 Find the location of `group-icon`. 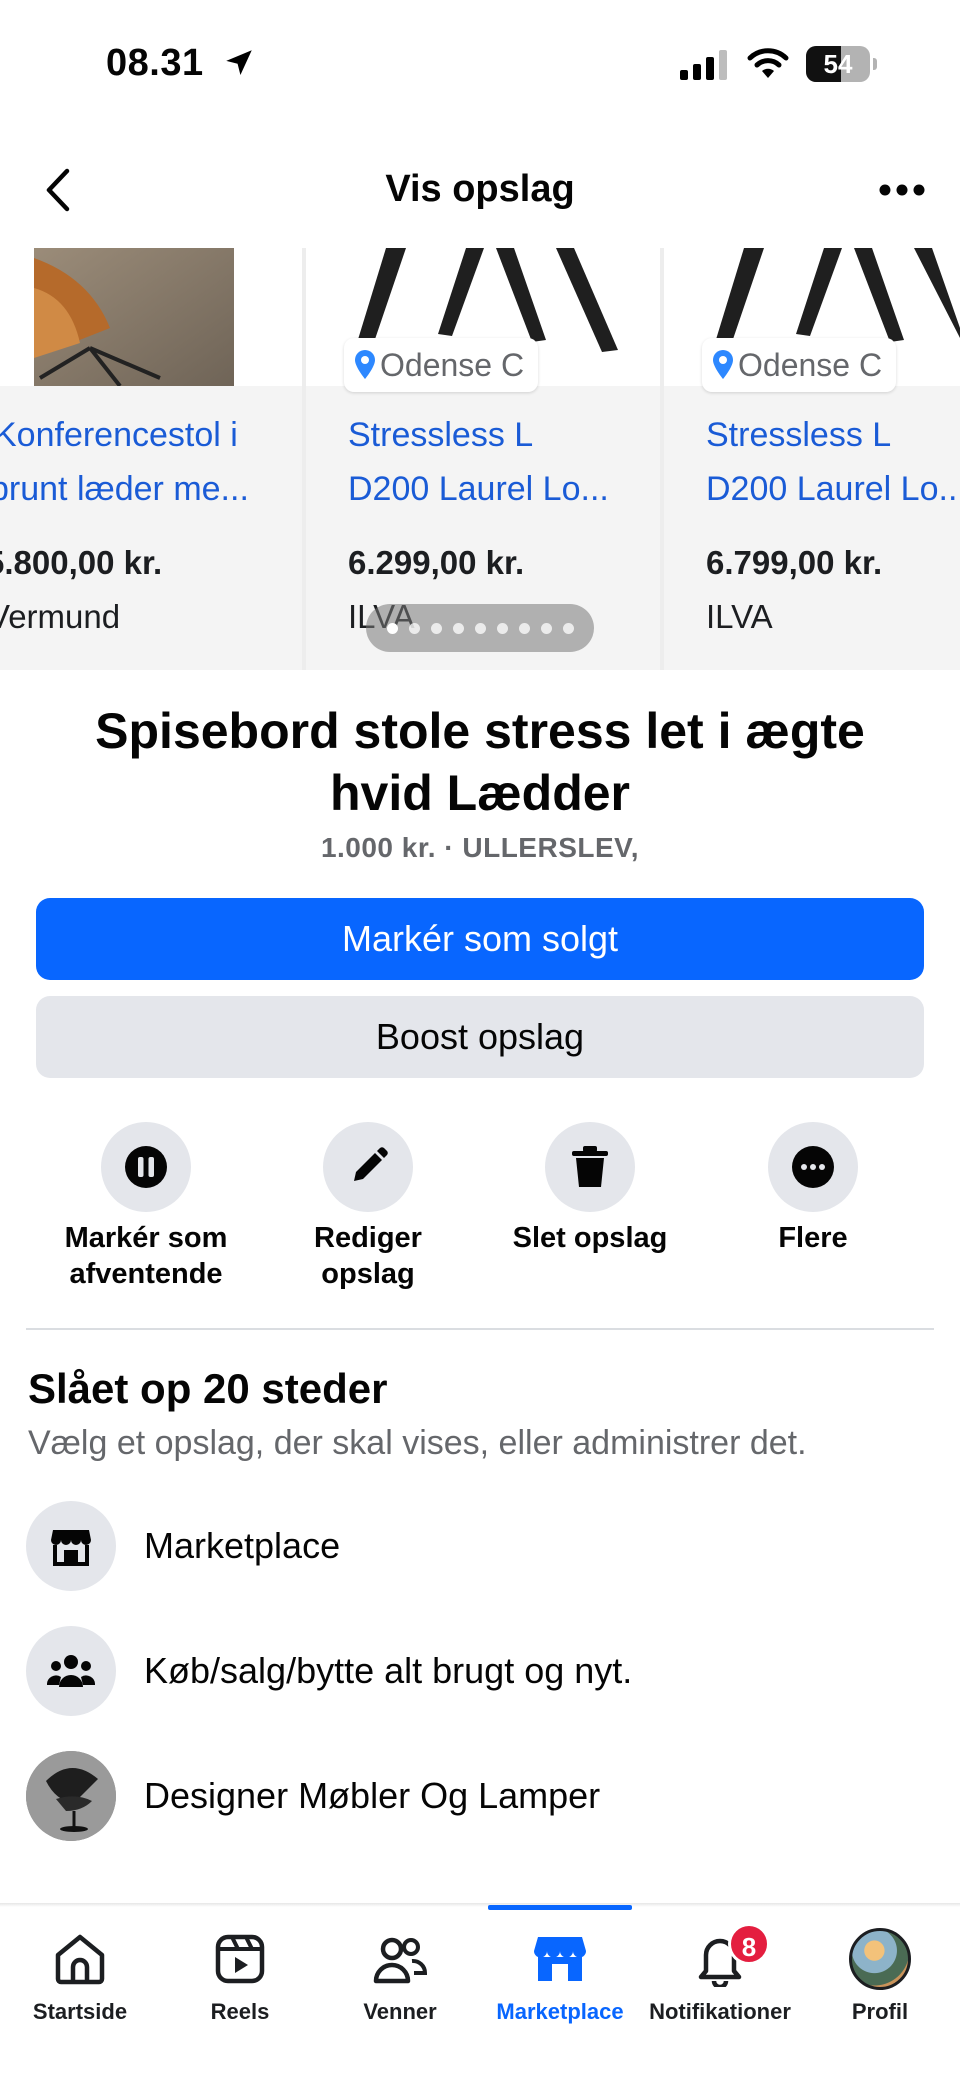

group-icon is located at coordinates (71, 1671).